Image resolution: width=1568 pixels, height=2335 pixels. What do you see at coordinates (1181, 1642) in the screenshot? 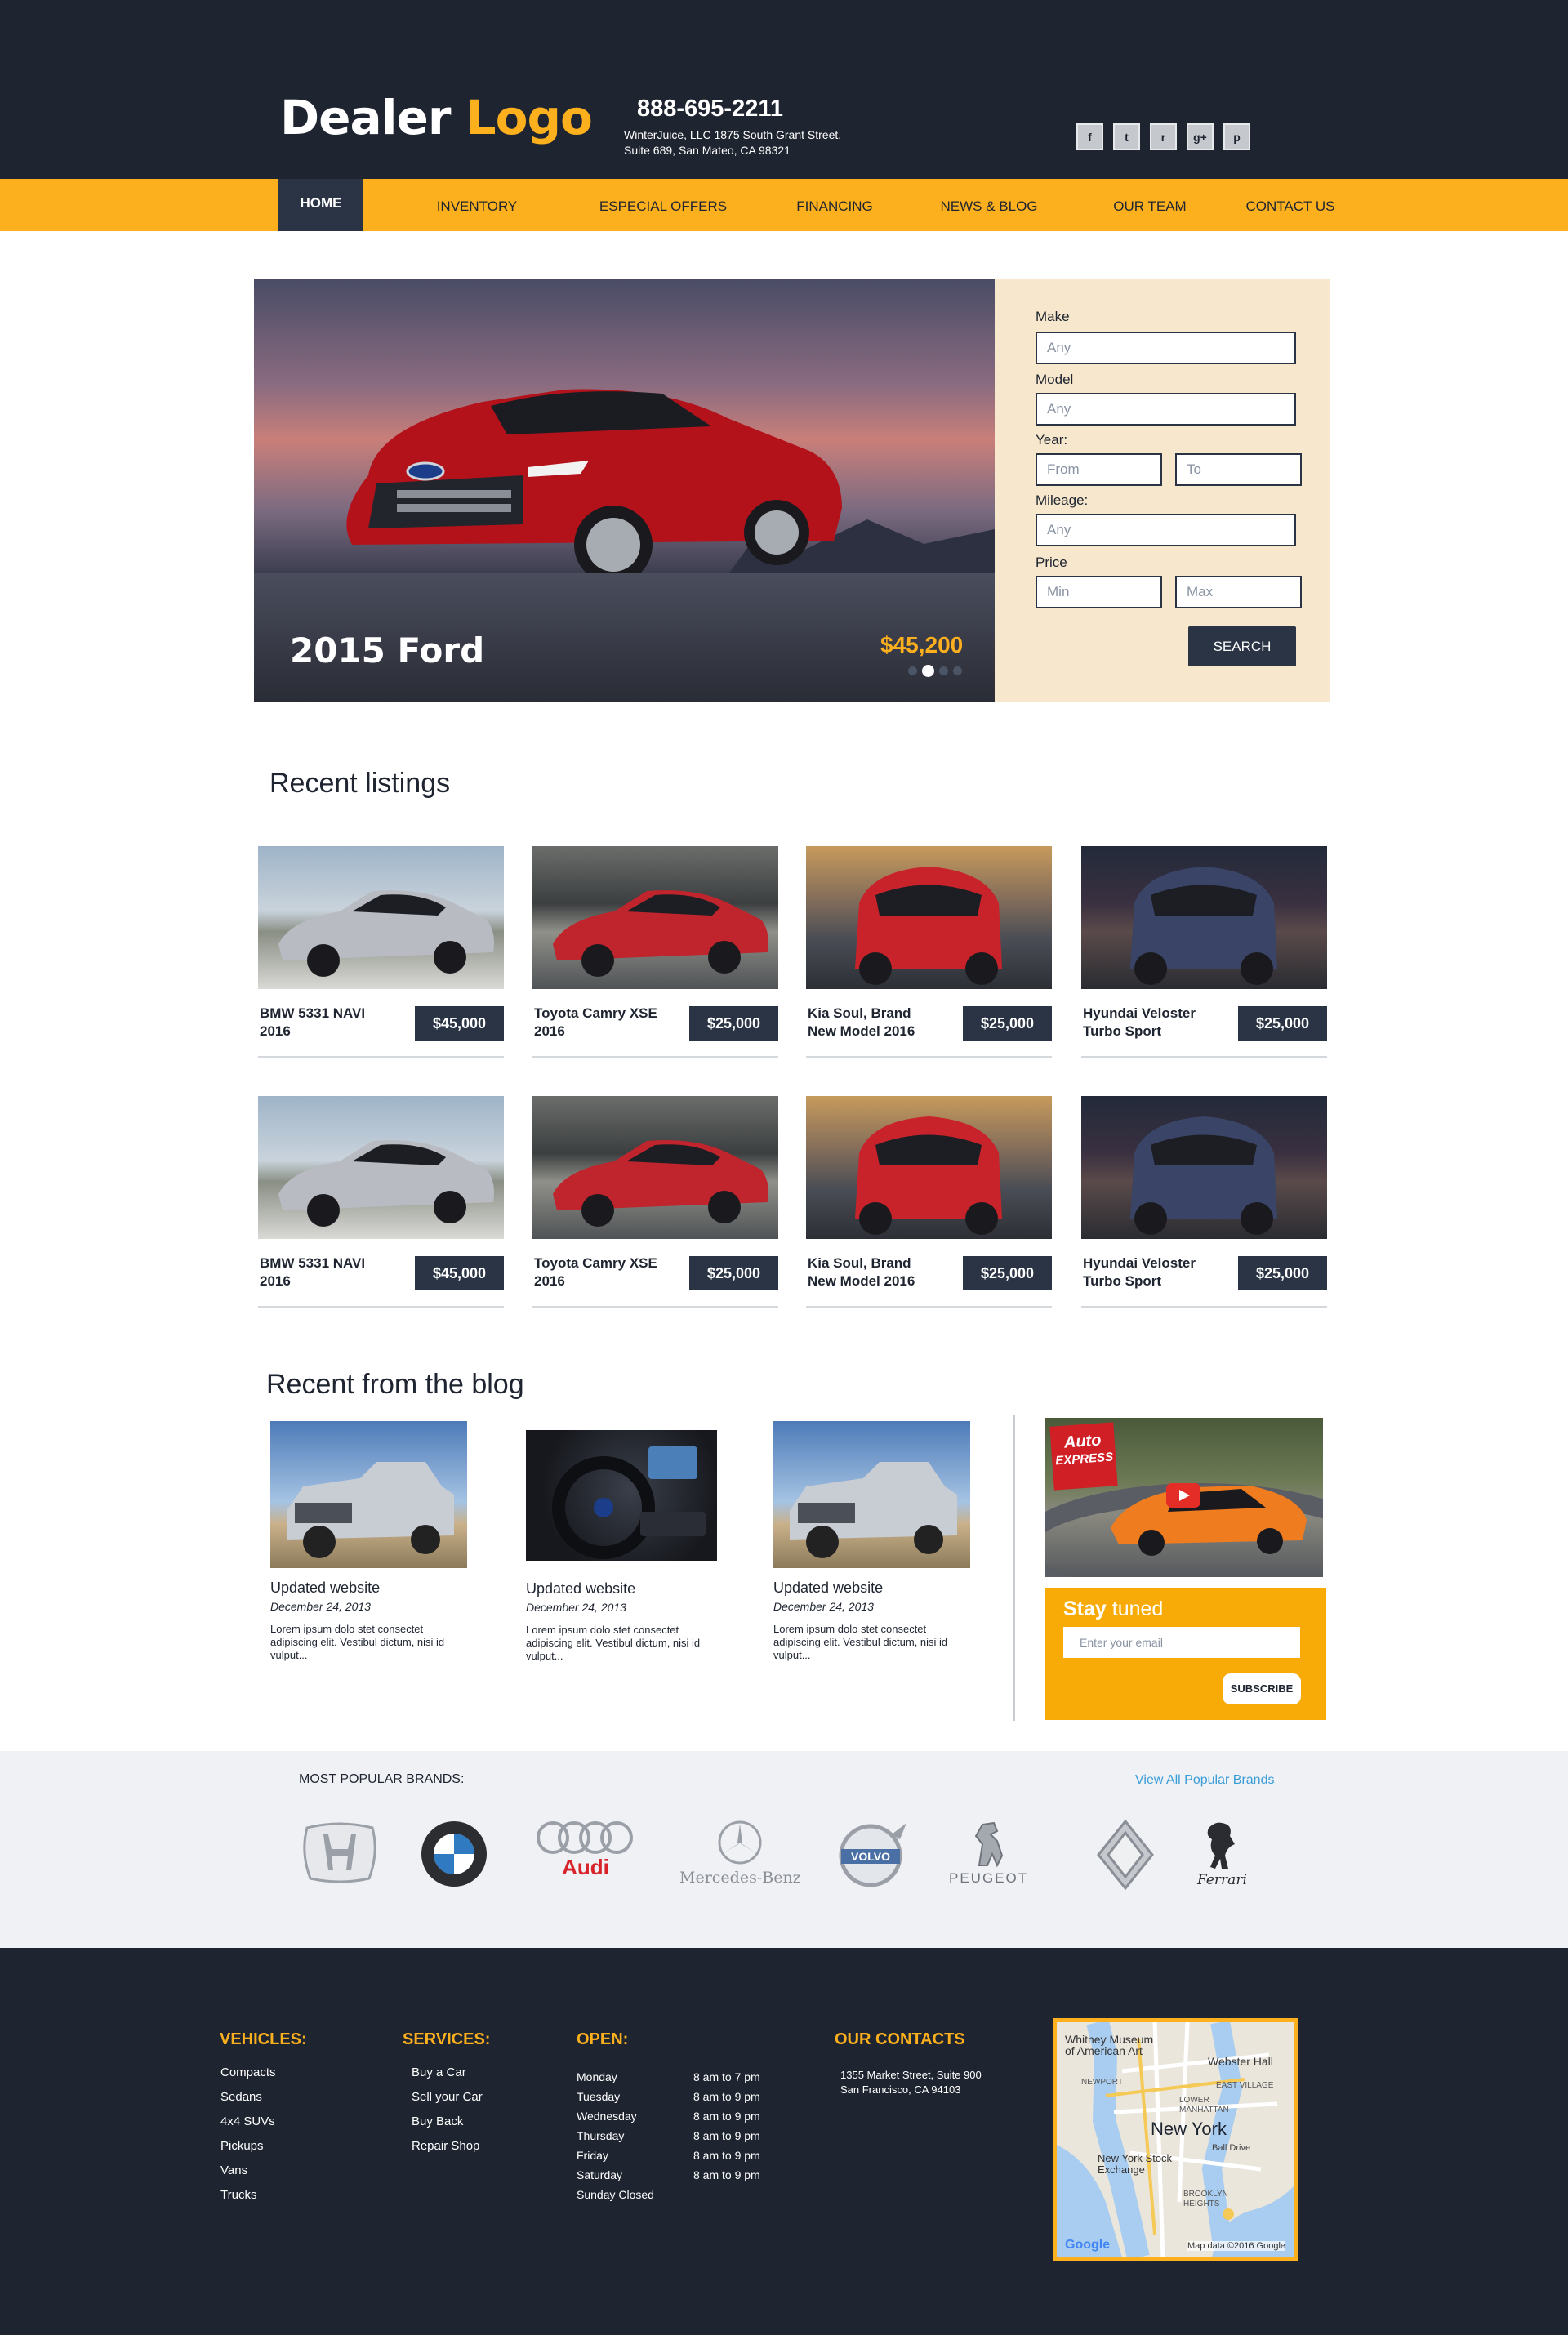
I see `email-field: Enter your email` at bounding box center [1181, 1642].